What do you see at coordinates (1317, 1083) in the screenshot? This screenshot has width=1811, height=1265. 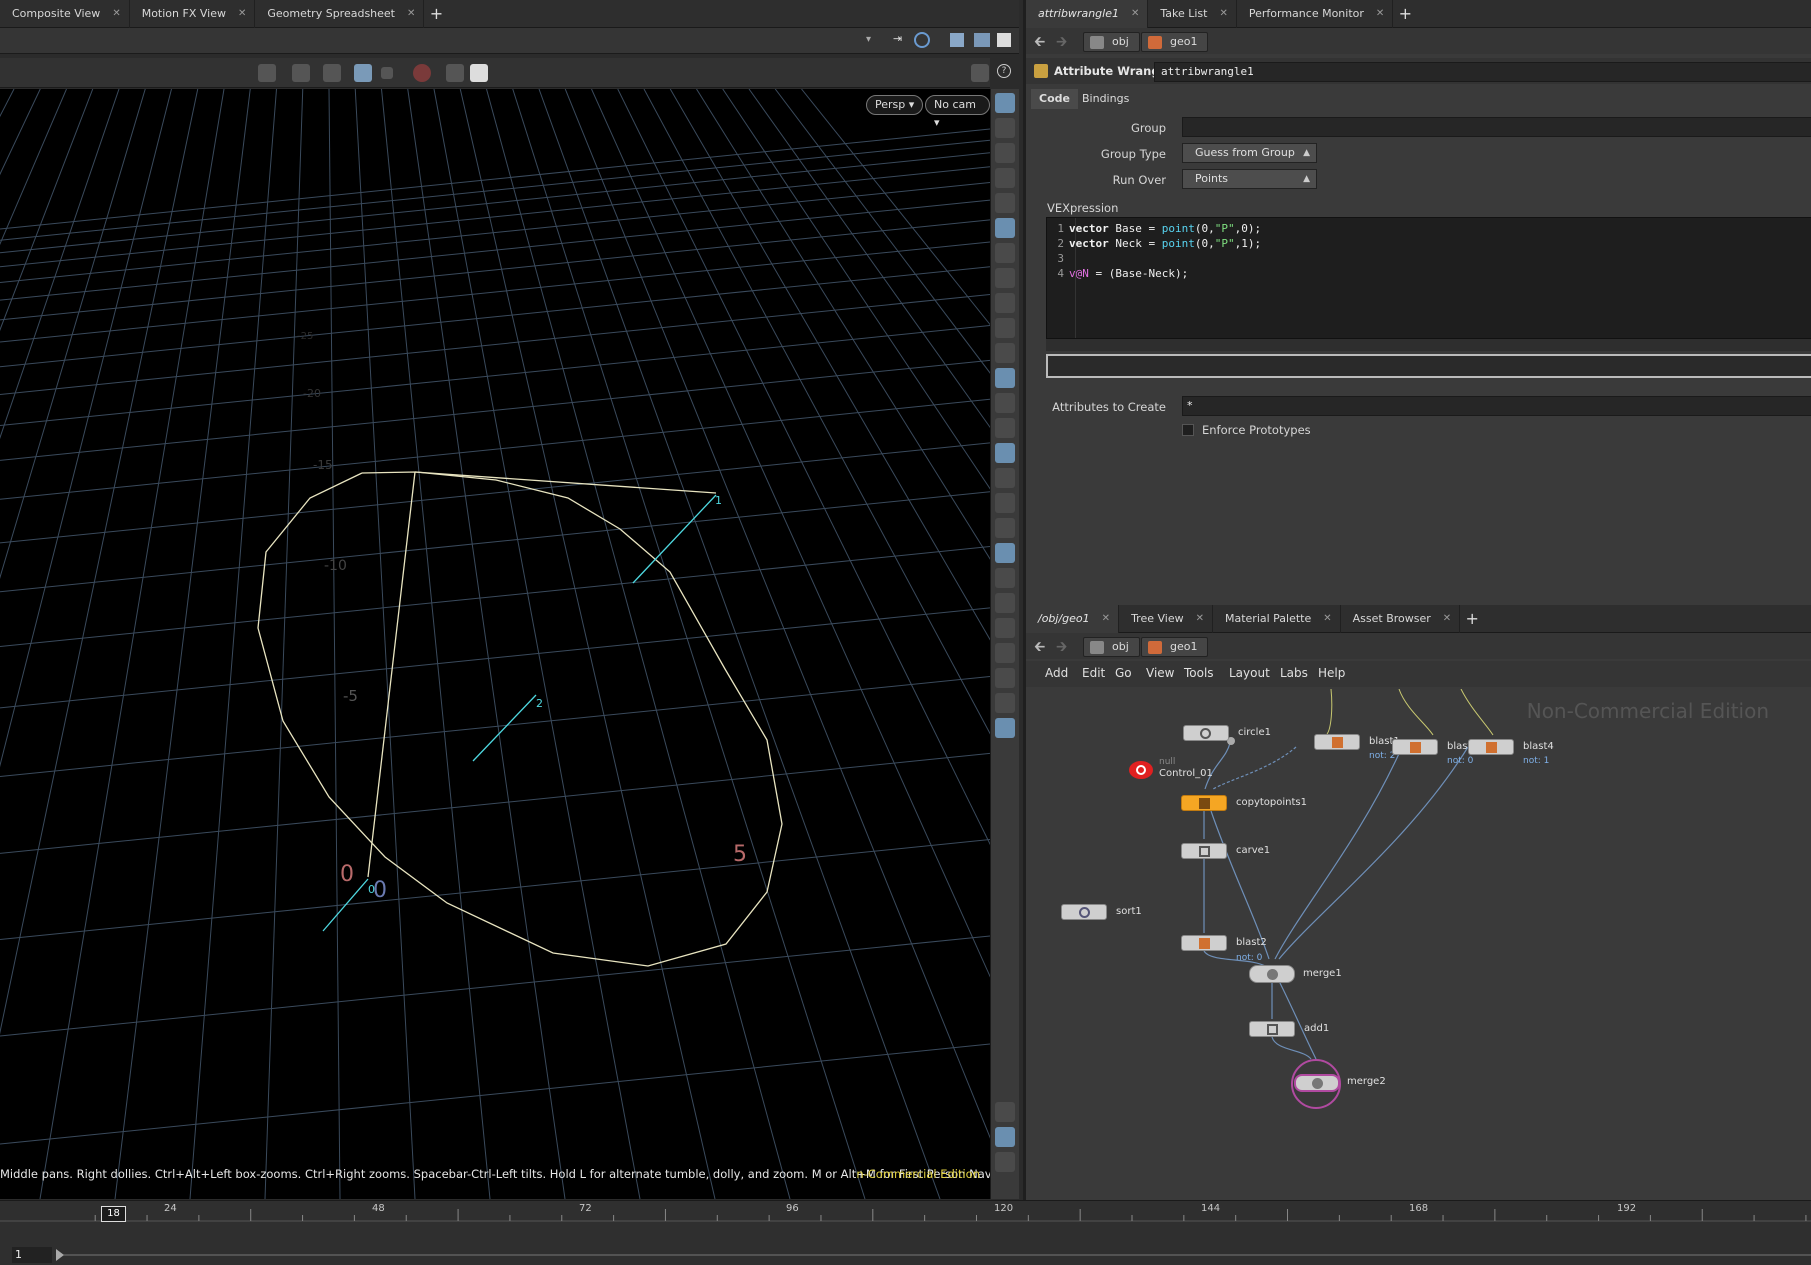 I see `node-merge2` at bounding box center [1317, 1083].